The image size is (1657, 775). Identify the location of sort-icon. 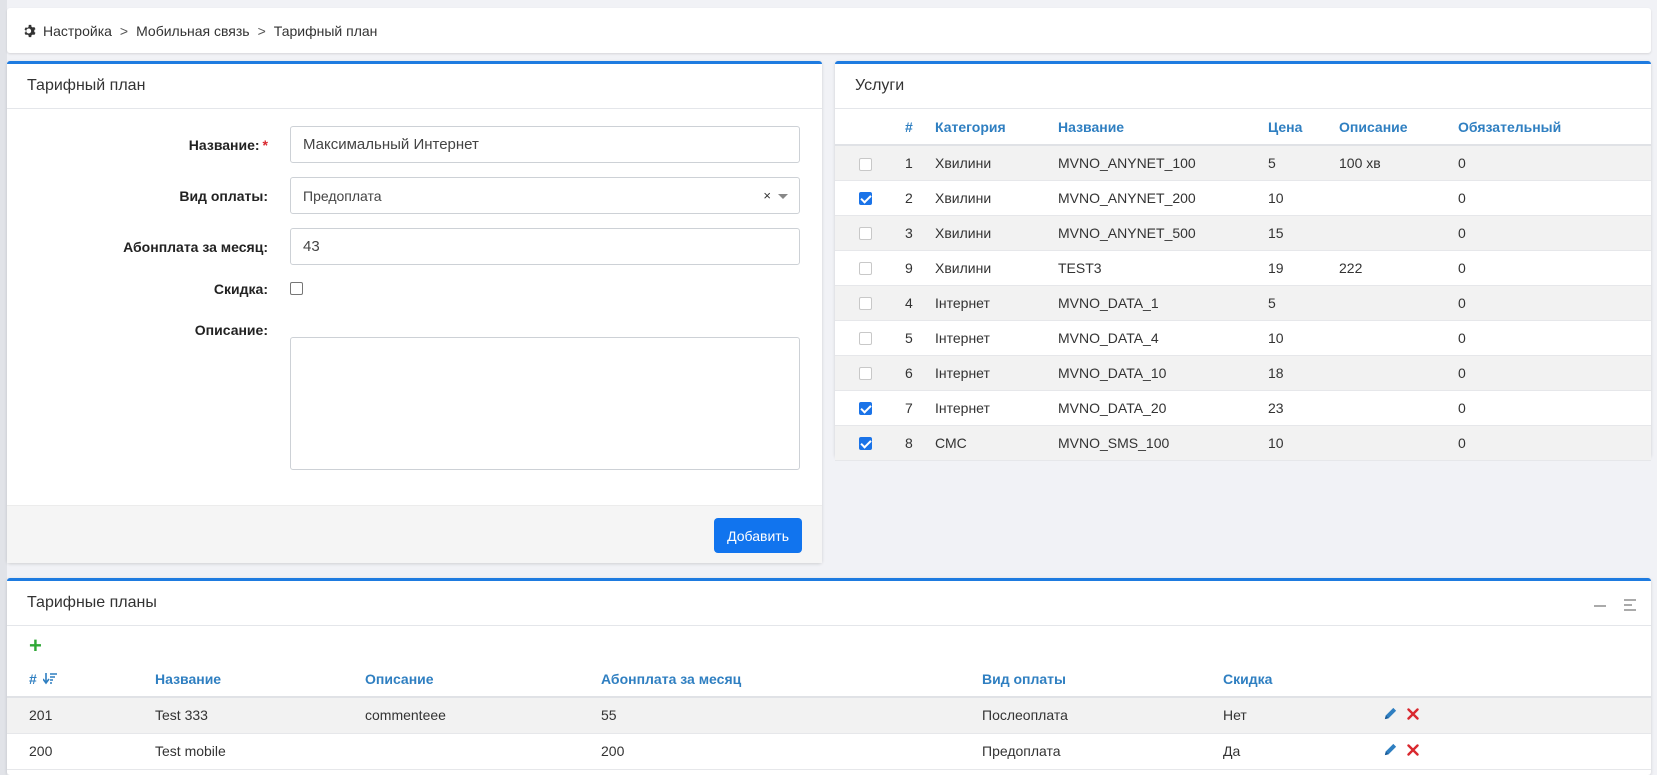
(49, 678).